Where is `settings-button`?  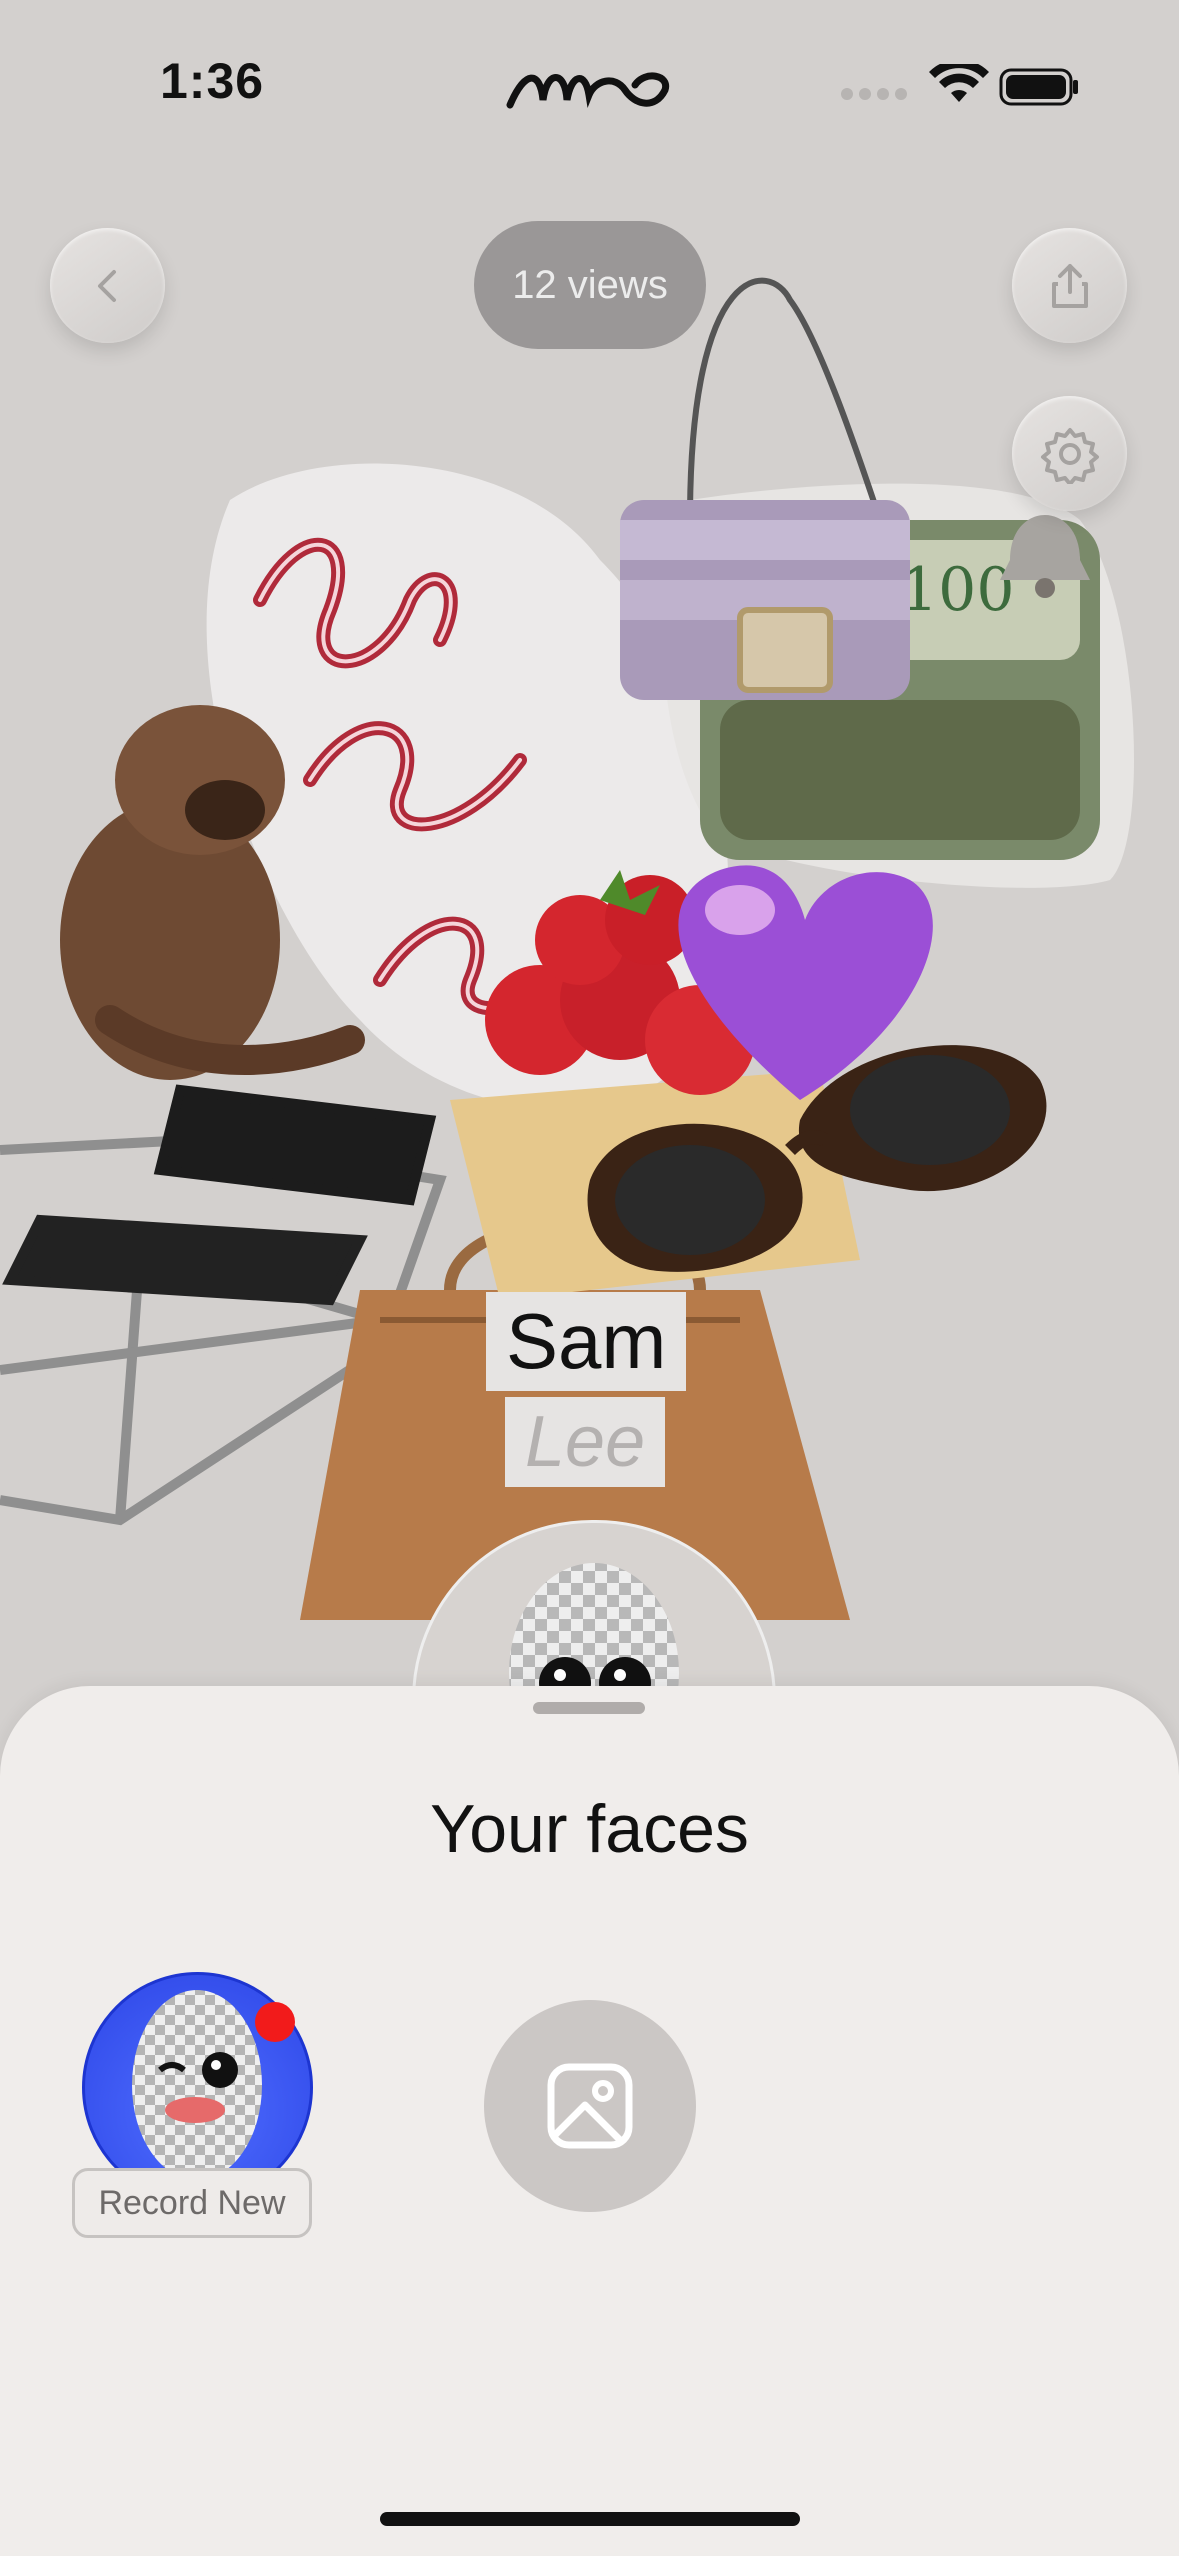
settings-button is located at coordinates (1069, 453).